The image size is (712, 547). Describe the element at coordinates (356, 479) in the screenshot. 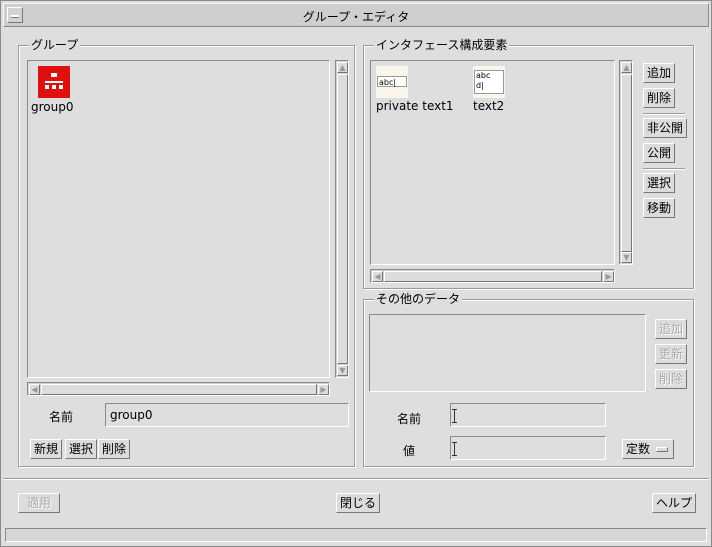

I see `footer-divider` at that location.